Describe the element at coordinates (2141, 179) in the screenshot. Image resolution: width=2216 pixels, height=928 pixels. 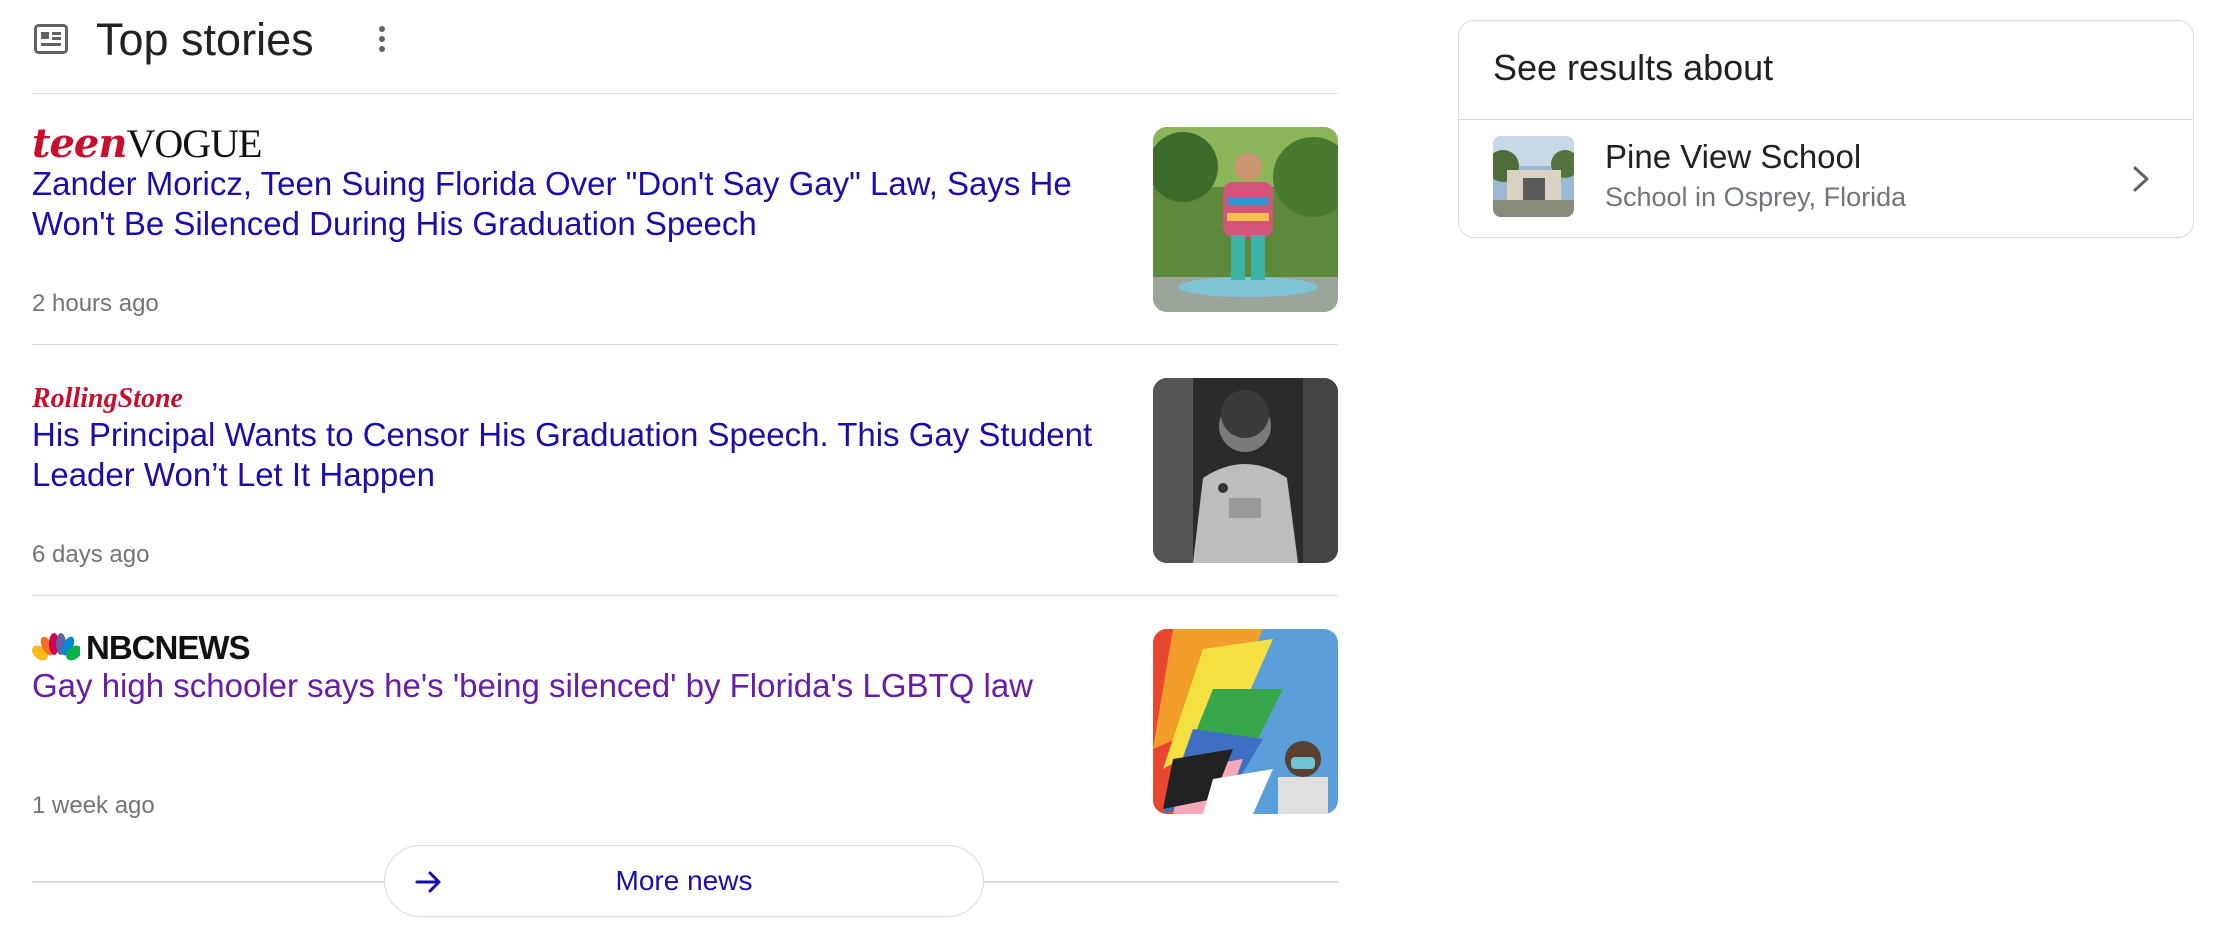
I see `chevron-right-icon` at that location.